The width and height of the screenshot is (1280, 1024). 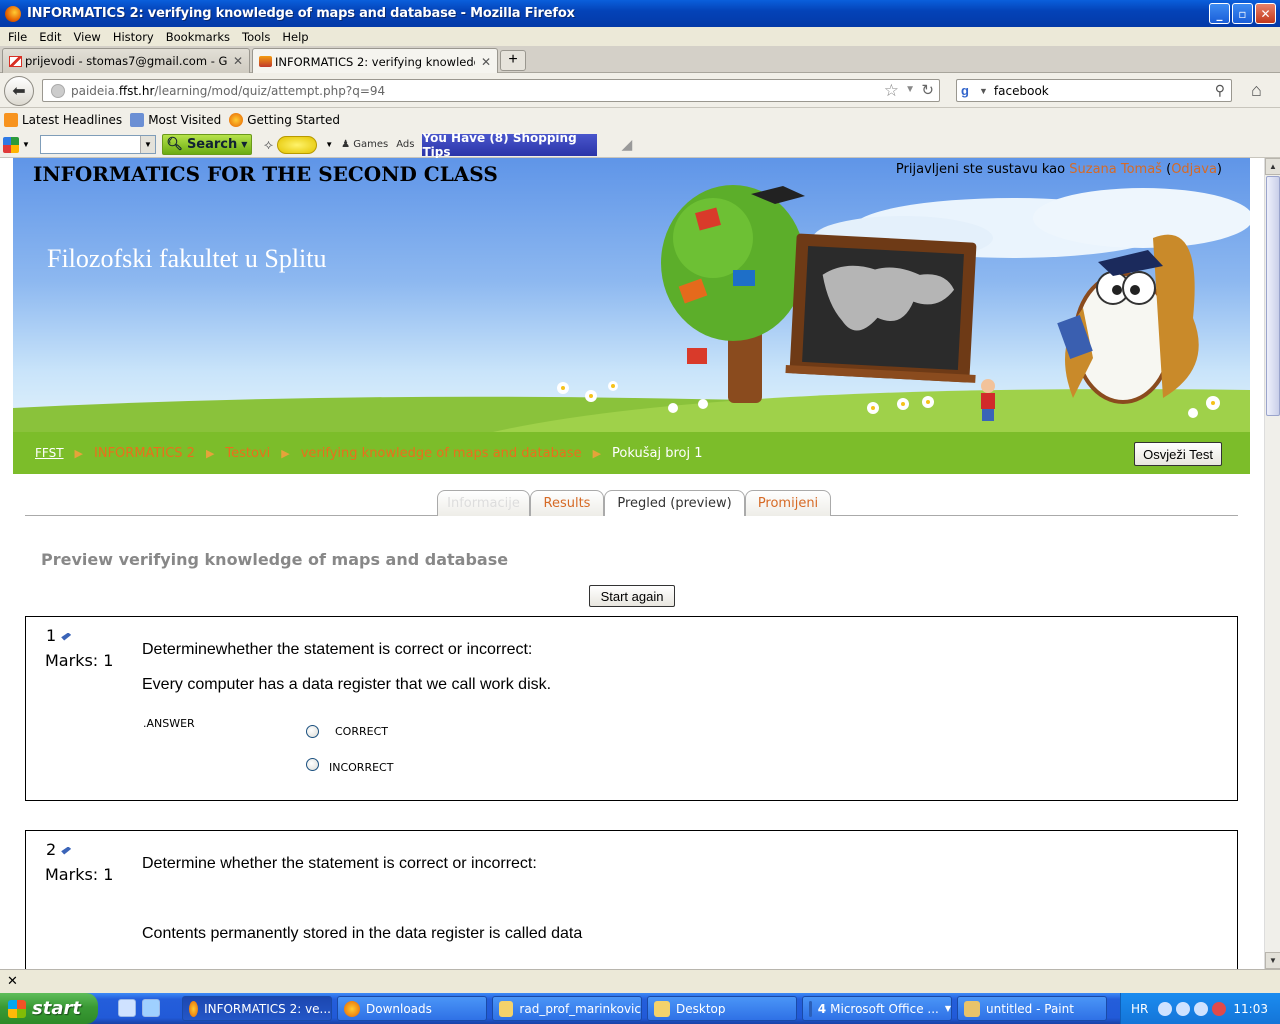 I want to click on taskbar-office-group: 4 Microsoft Office ... ▼, so click(x=877, y=1008).